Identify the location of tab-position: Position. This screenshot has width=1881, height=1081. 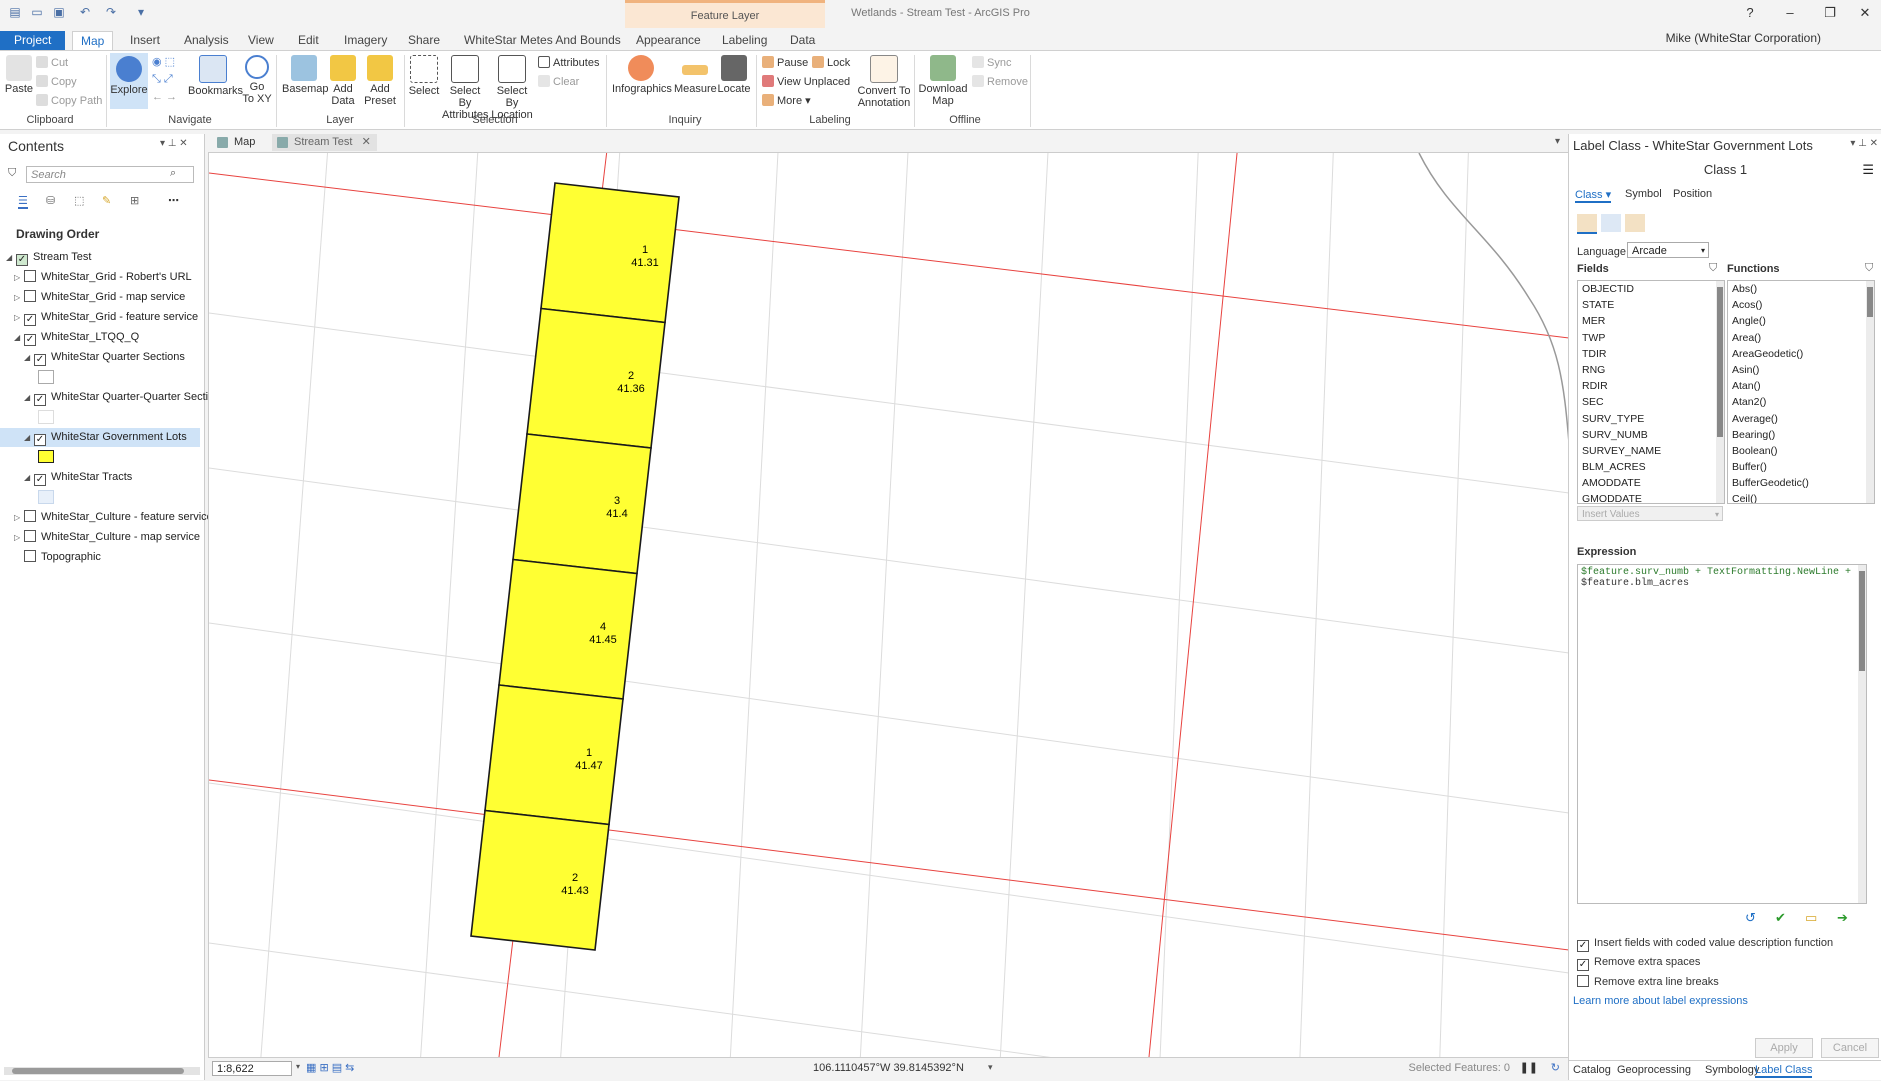
(1692, 194).